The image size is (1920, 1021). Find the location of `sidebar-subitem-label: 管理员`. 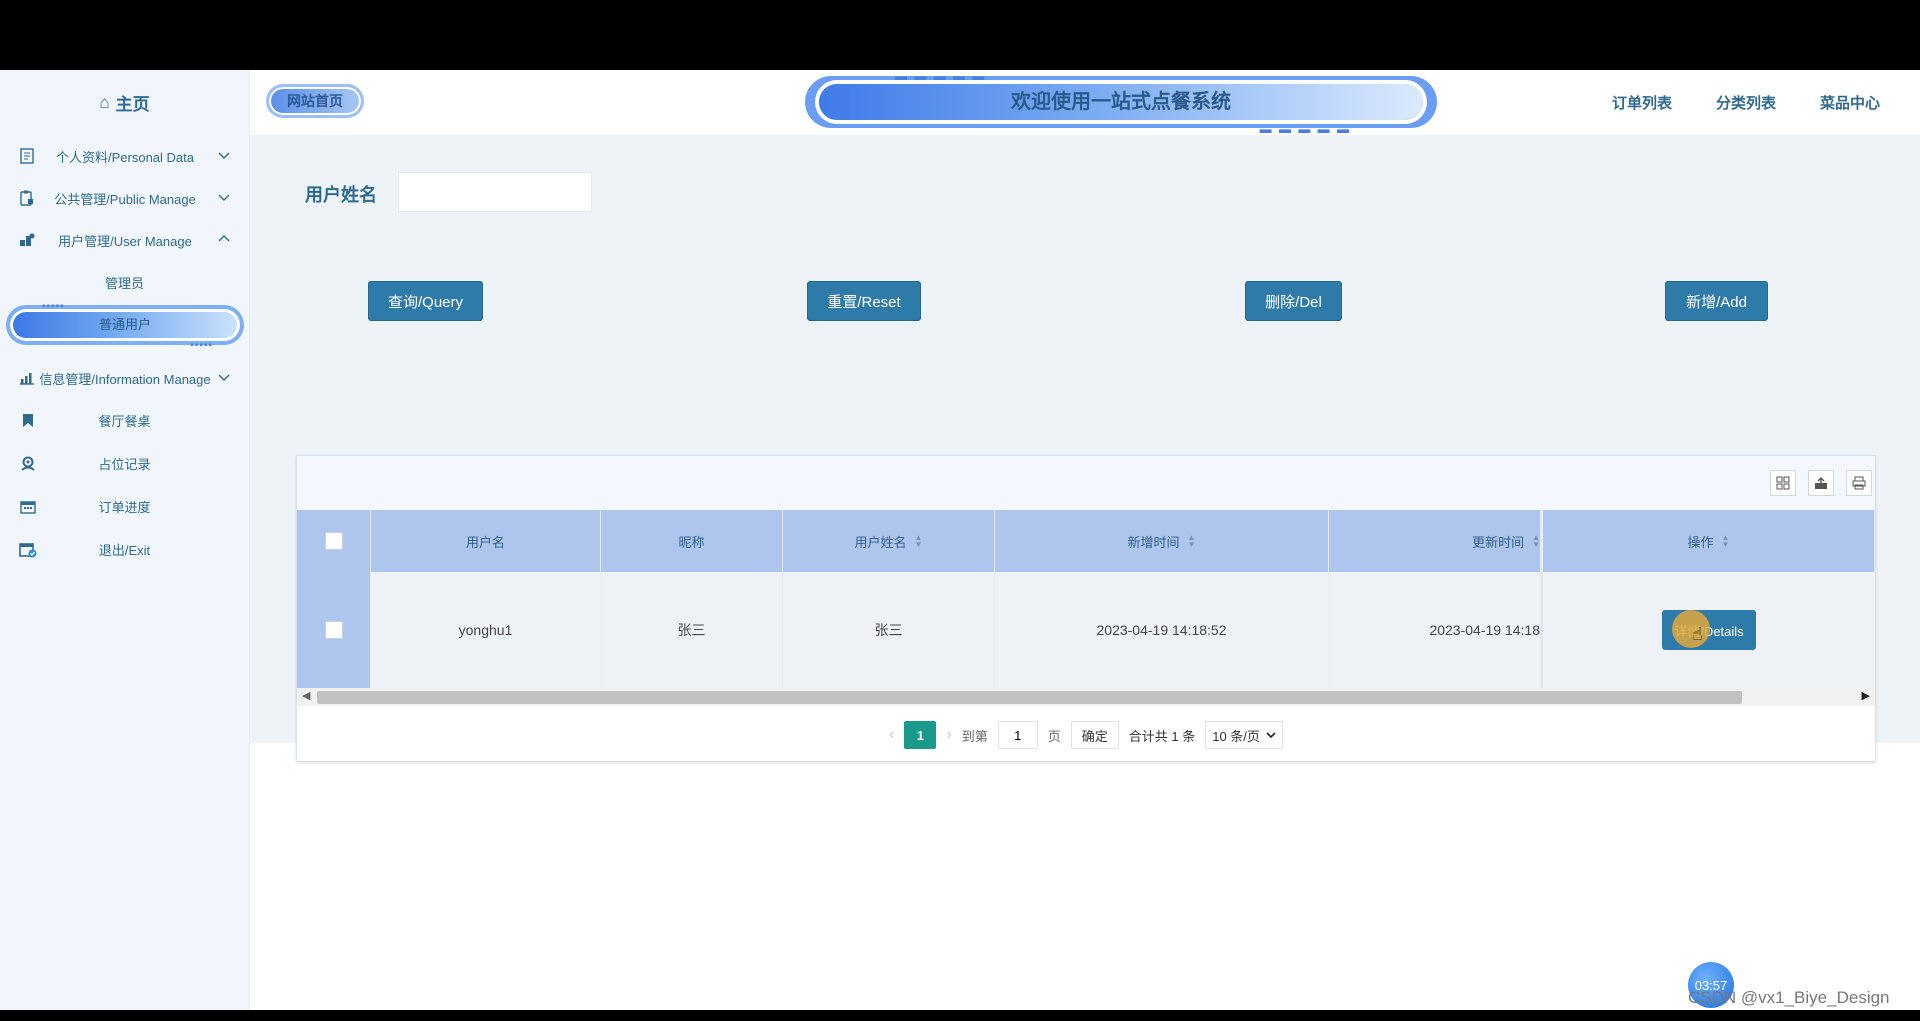

sidebar-subitem-label: 管理员 is located at coordinates (124, 283).